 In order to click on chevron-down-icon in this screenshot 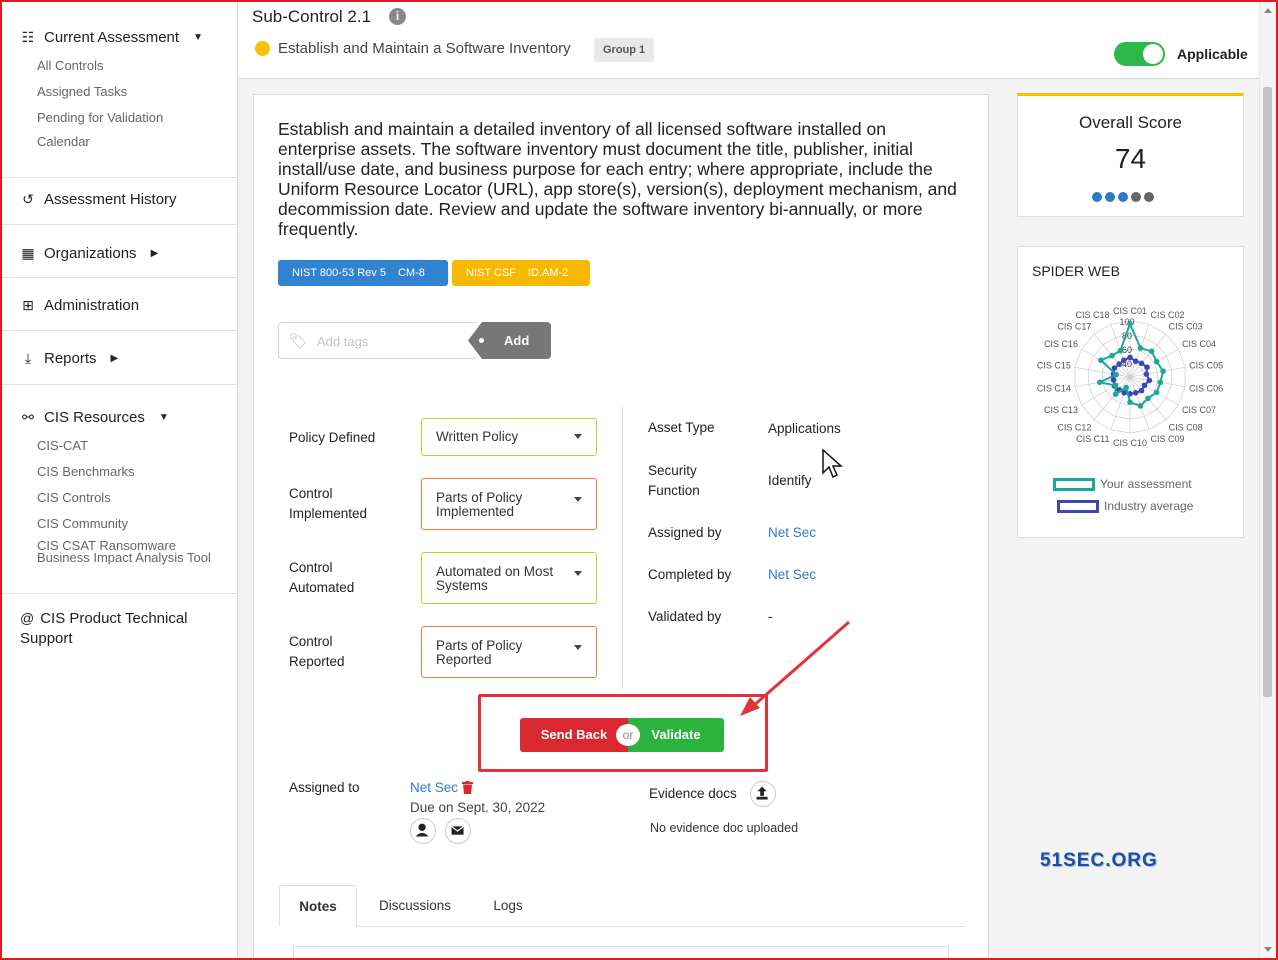, I will do `click(578, 573)`.